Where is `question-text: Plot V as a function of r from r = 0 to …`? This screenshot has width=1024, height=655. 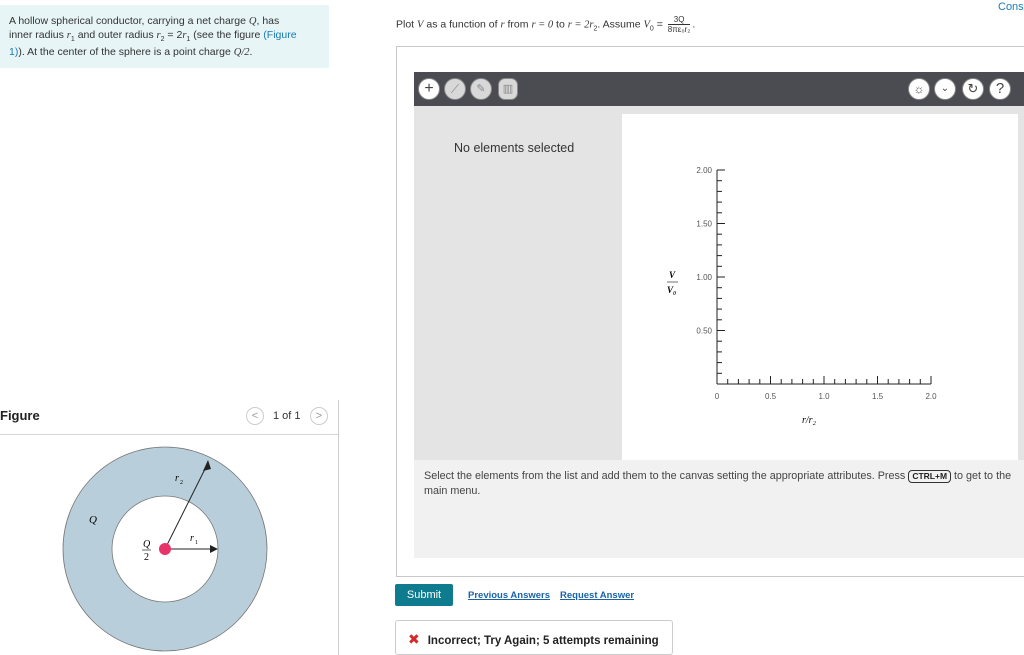
question-text: Plot V as a function of r from r = 0 to … is located at coordinates (546, 24).